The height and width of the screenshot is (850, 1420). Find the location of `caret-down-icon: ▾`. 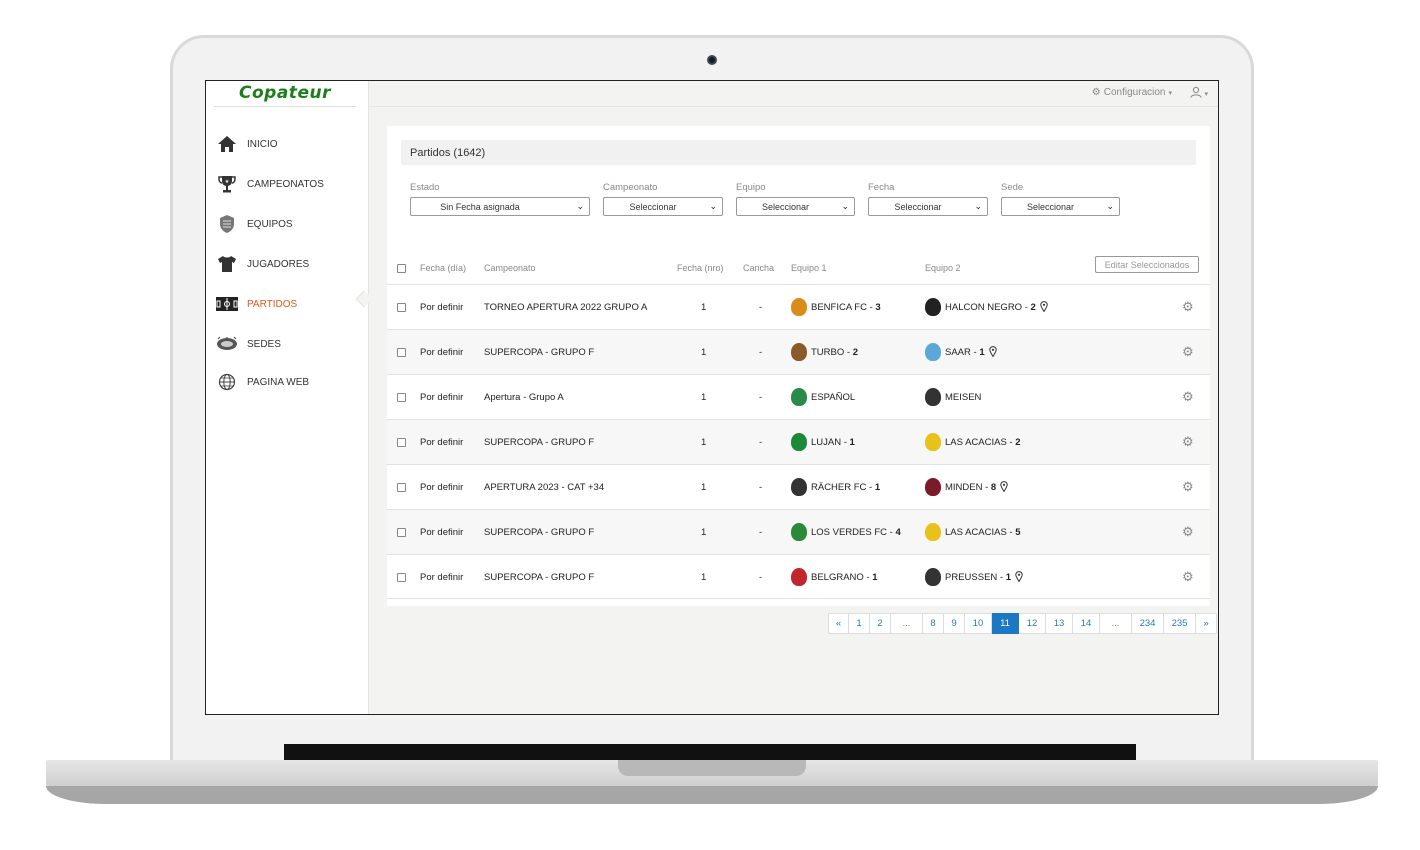

caret-down-icon: ▾ is located at coordinates (1170, 93).